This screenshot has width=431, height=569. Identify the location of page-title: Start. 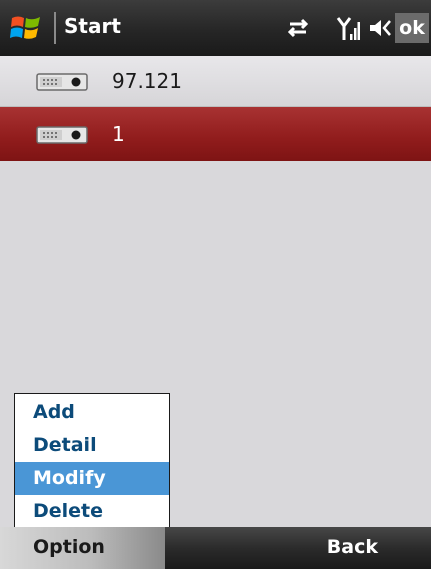
(92, 26).